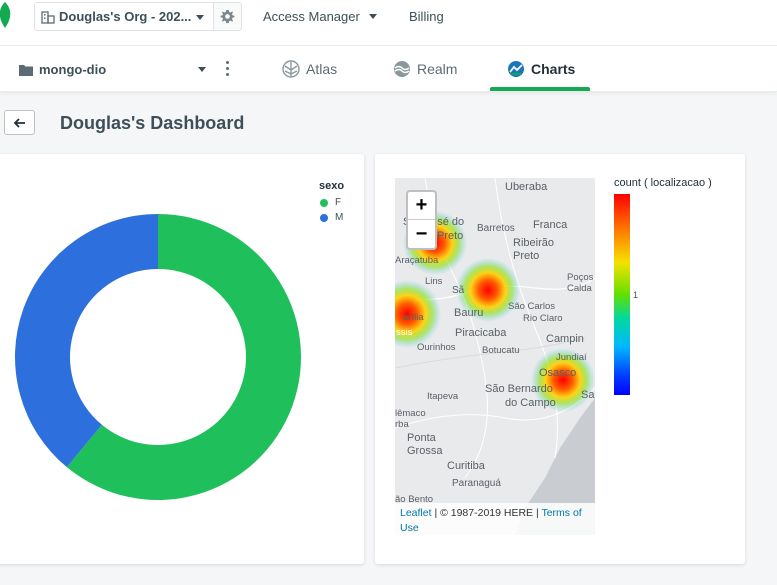 This screenshot has height=585, width=777. Describe the element at coordinates (26, 70) in the screenshot. I see `folder-icon` at that location.